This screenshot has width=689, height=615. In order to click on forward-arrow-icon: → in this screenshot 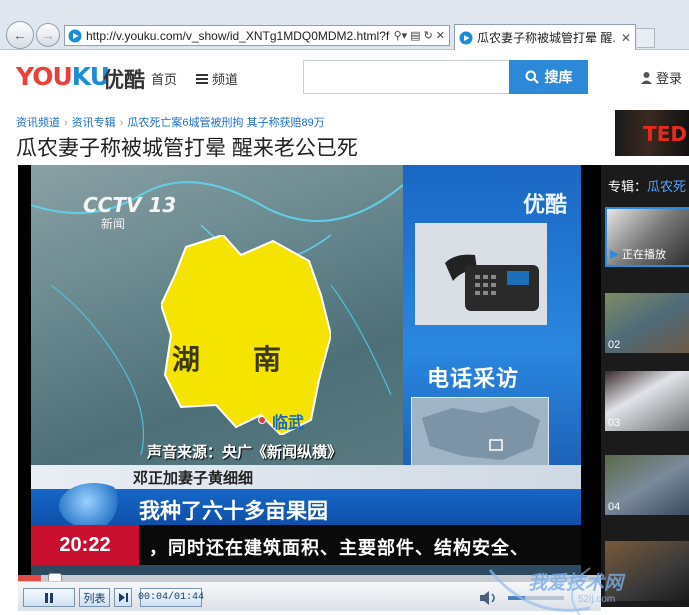, I will do `click(48, 35)`.